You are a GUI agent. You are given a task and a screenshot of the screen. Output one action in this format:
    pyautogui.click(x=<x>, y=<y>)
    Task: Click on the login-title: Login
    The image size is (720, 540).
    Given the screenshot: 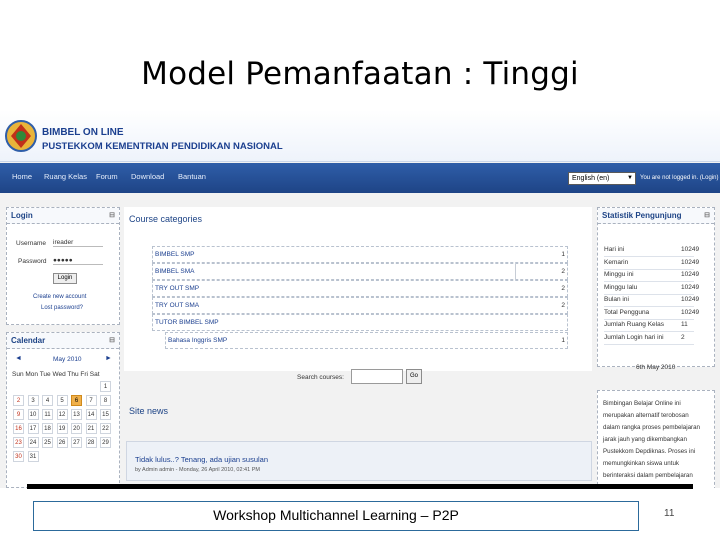 What is the action you would take?
    pyautogui.click(x=22, y=215)
    